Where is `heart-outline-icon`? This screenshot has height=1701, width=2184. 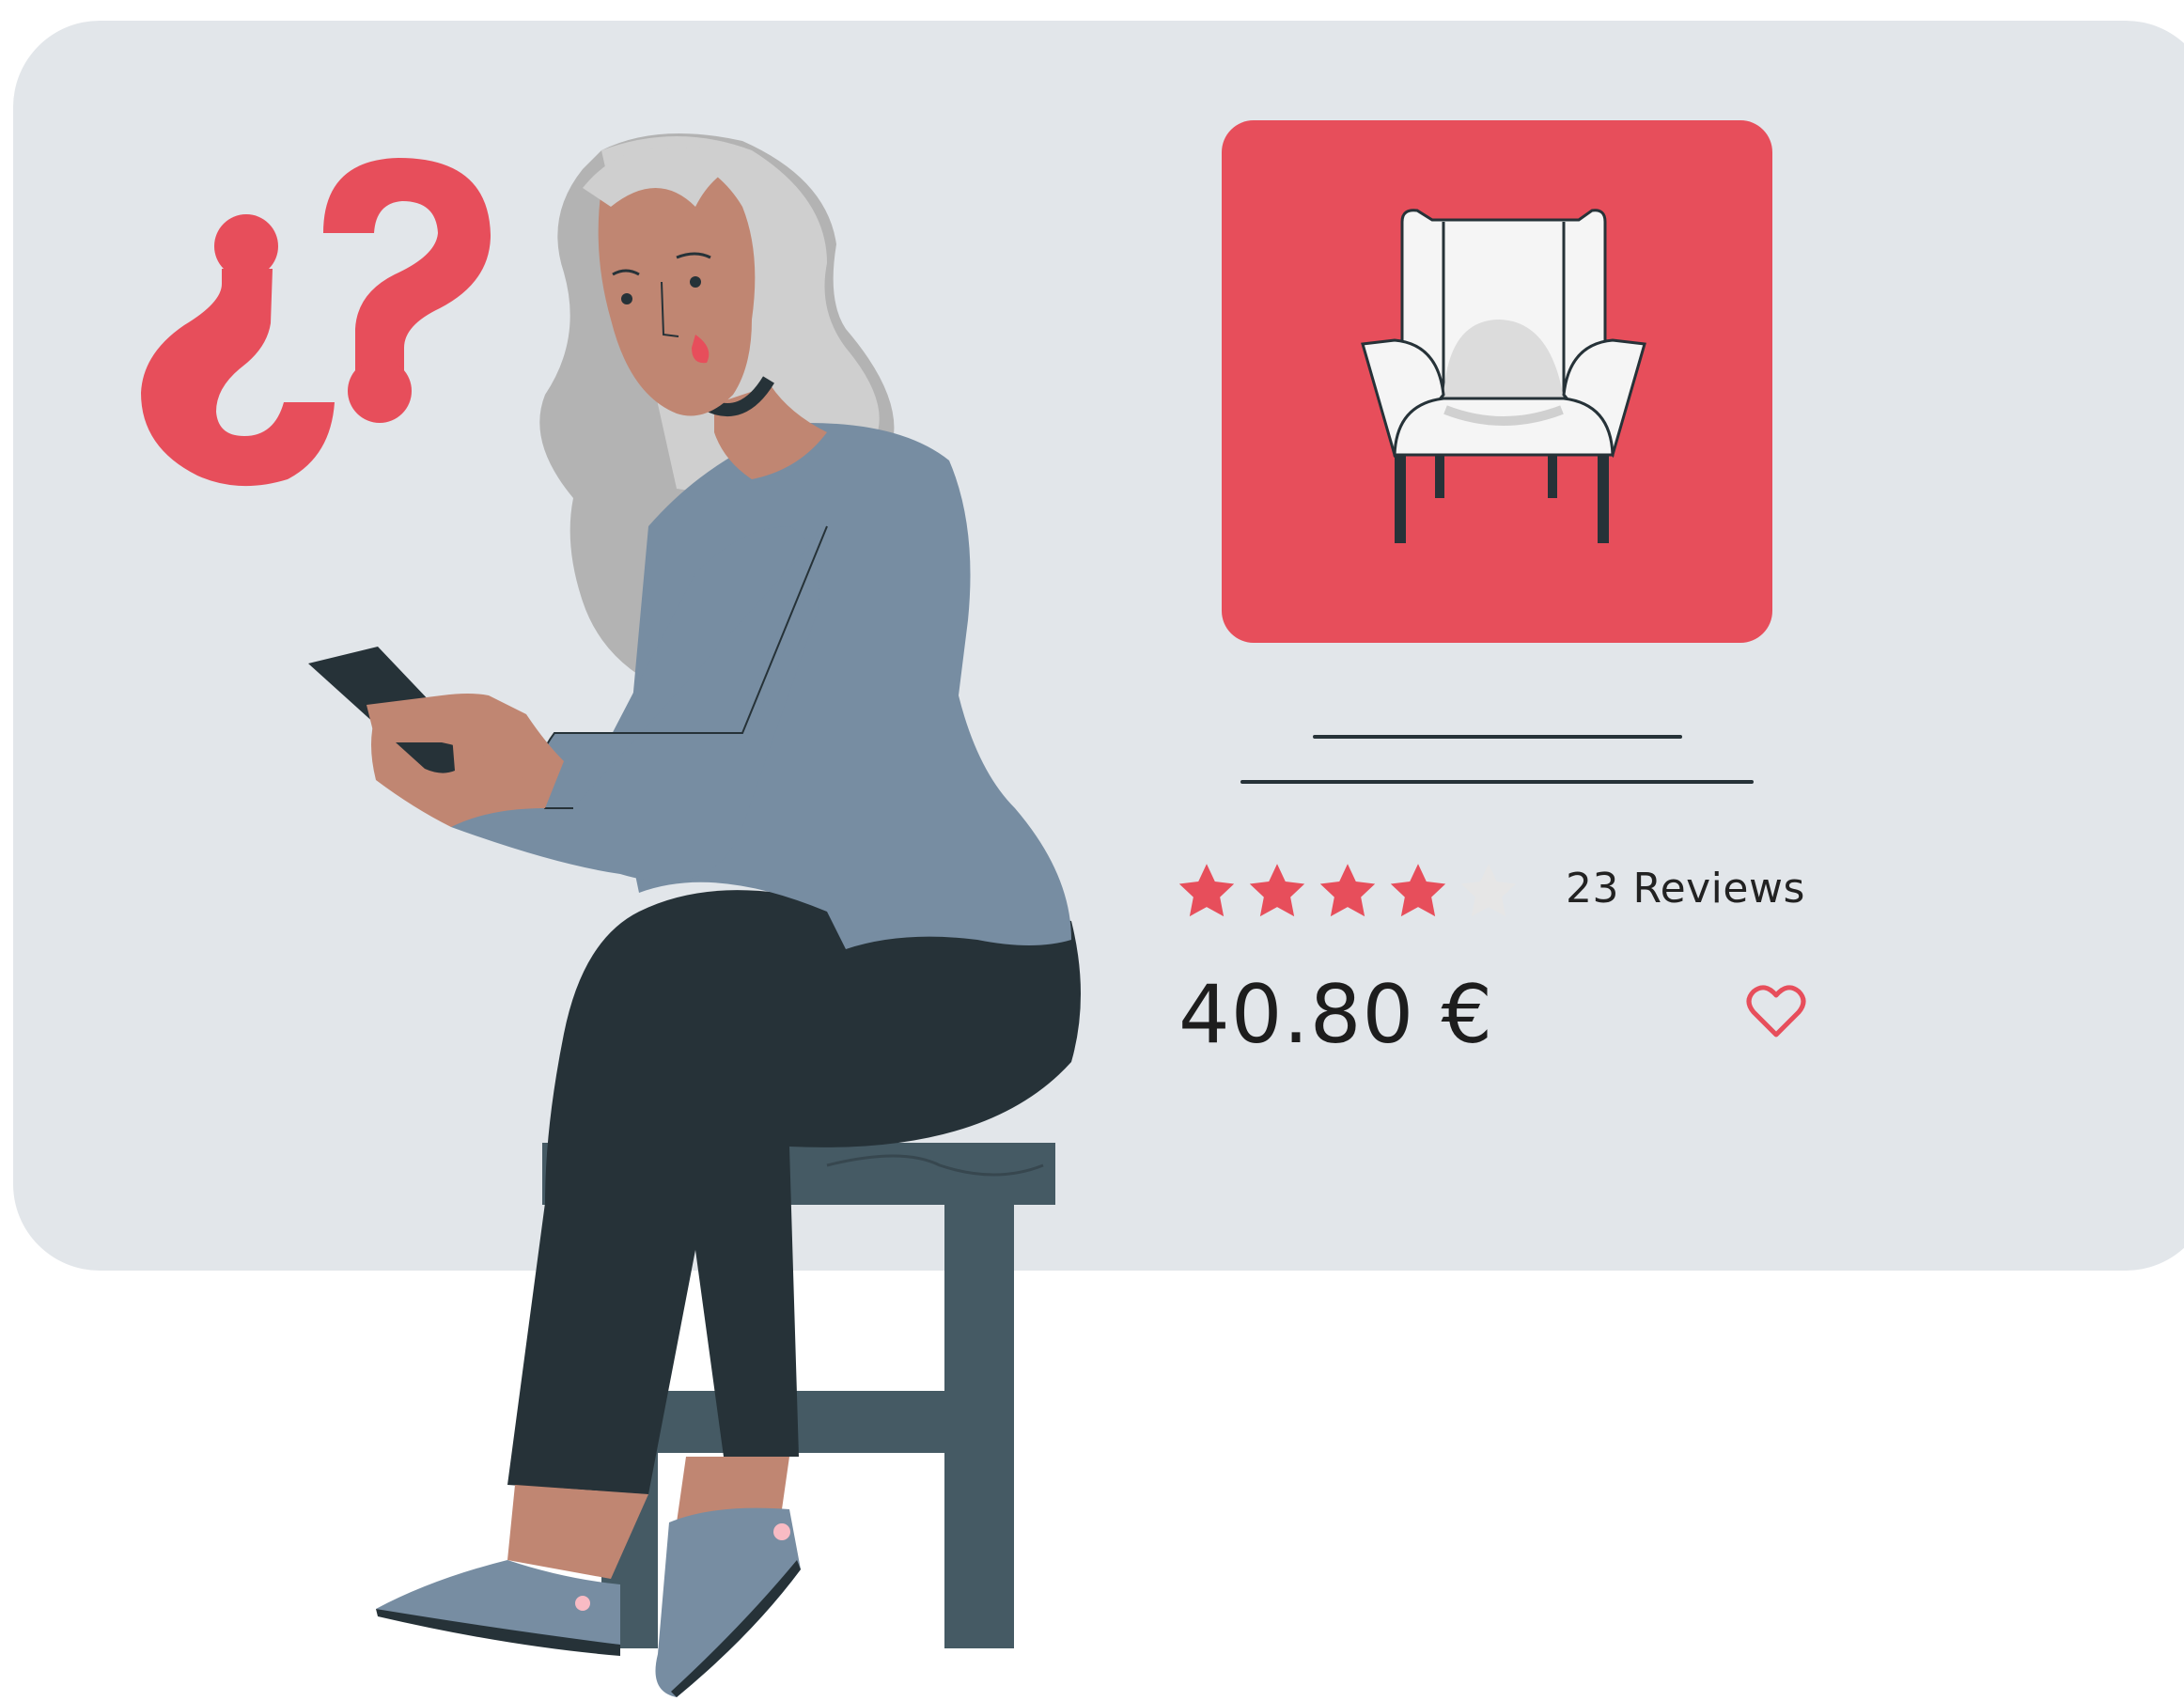
heart-outline-icon is located at coordinates (1776, 1010).